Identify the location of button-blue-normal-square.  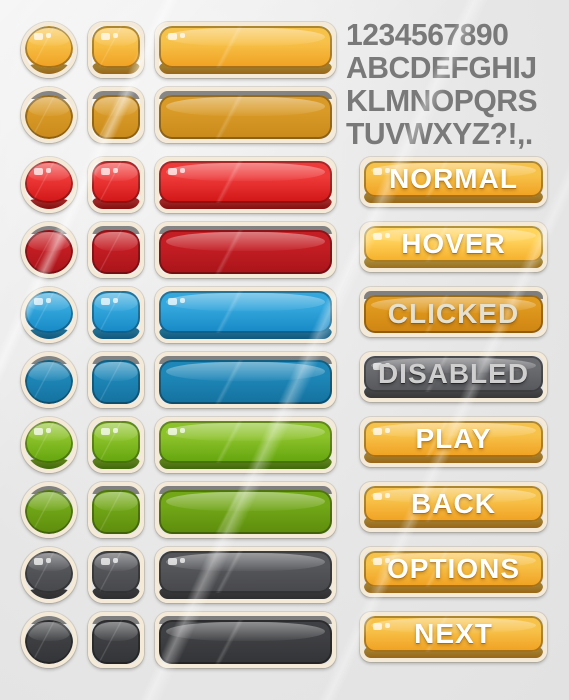
(116, 315).